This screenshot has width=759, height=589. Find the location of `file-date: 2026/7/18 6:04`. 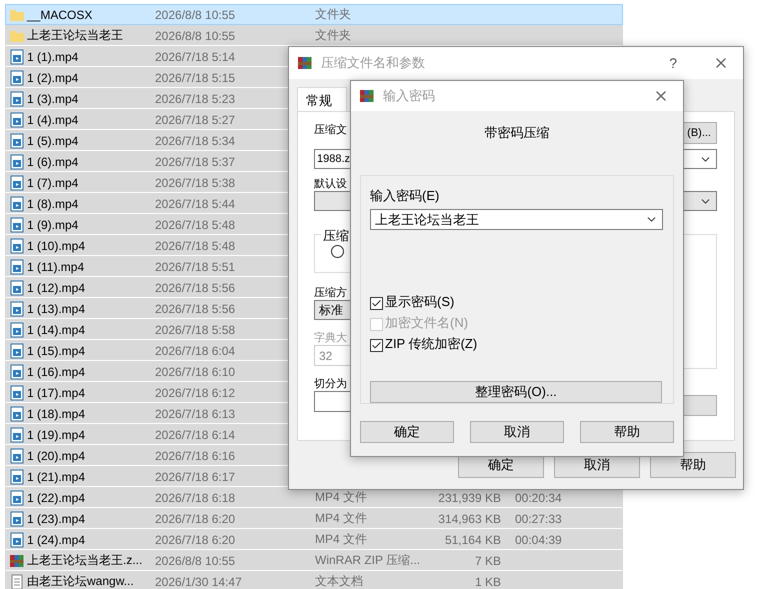

file-date: 2026/7/18 6:04 is located at coordinates (195, 351).